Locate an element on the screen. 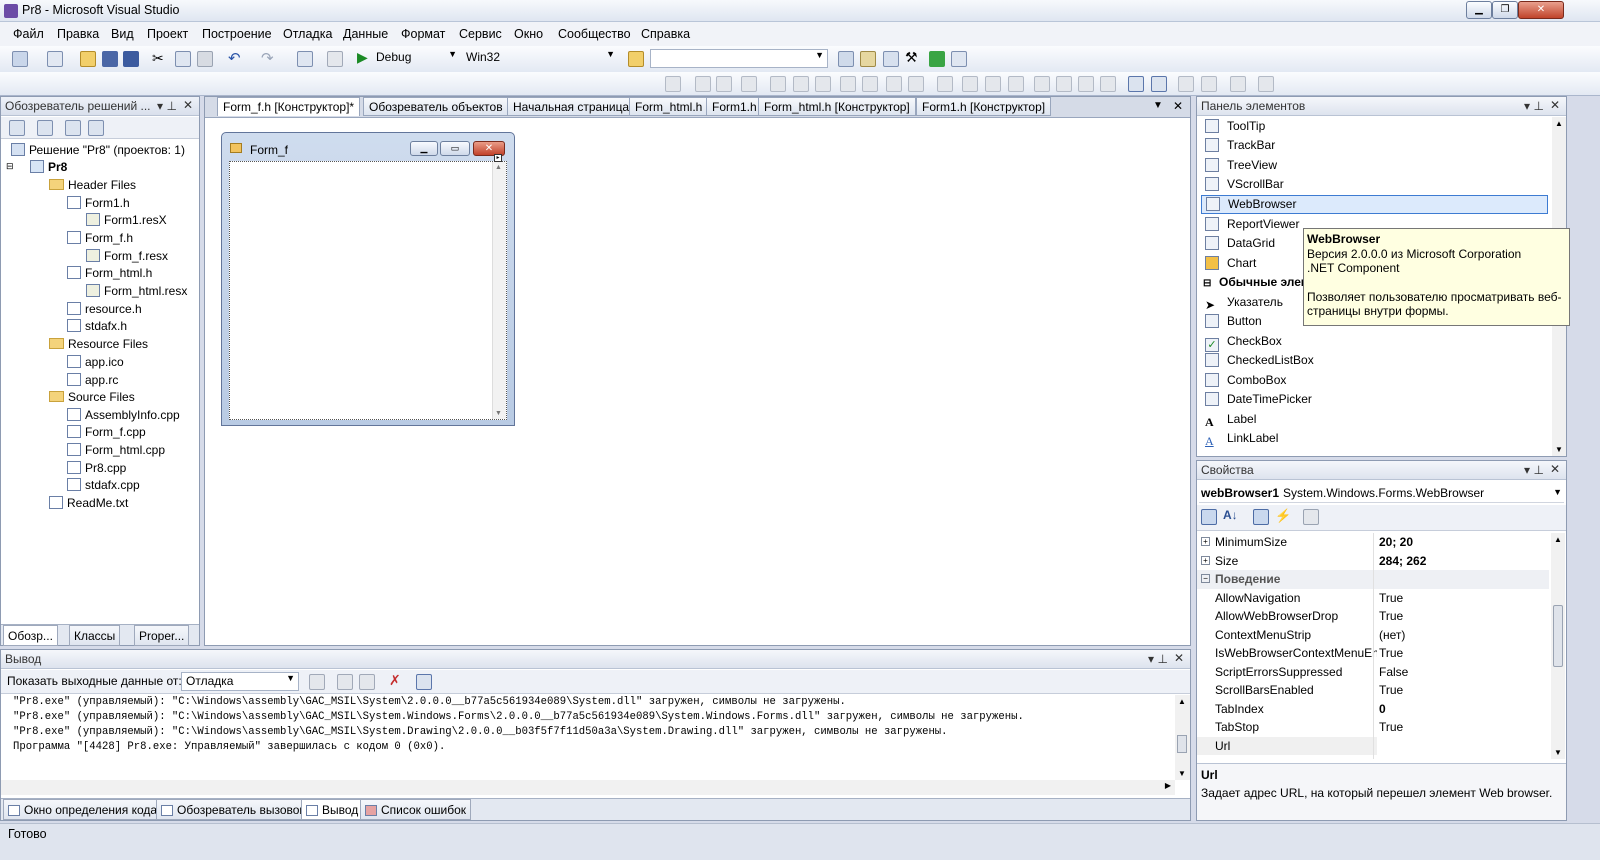 This screenshot has height=860, width=1600. toolbox-item-webbrowser: WebBrowser is located at coordinates (1374, 204).